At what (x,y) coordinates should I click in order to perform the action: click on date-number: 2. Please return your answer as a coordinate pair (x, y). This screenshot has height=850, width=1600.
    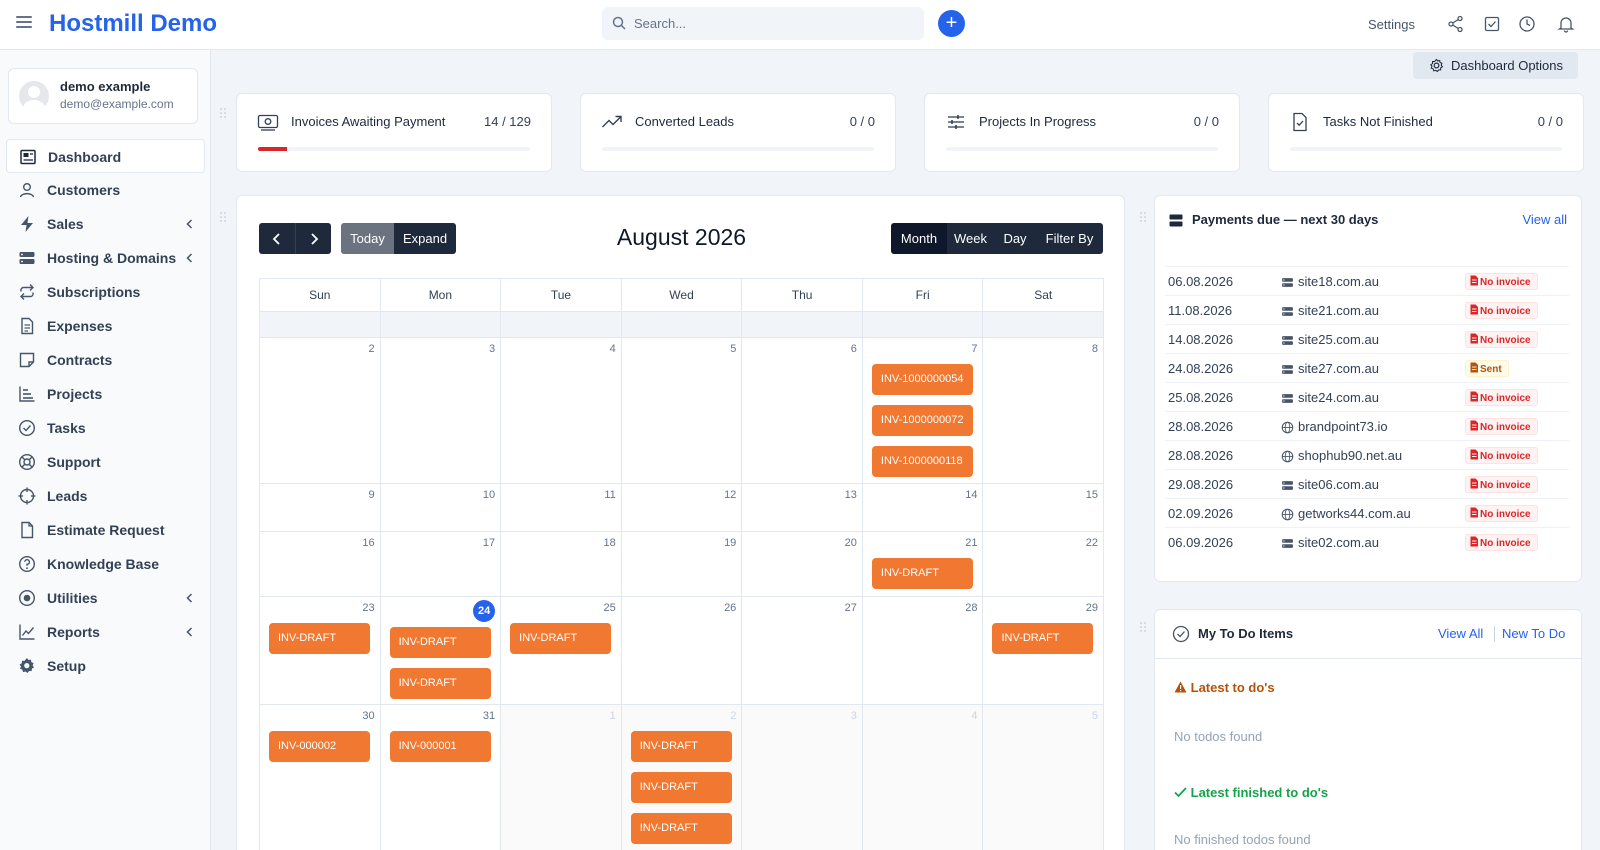
    Looking at the image, I should click on (733, 716).